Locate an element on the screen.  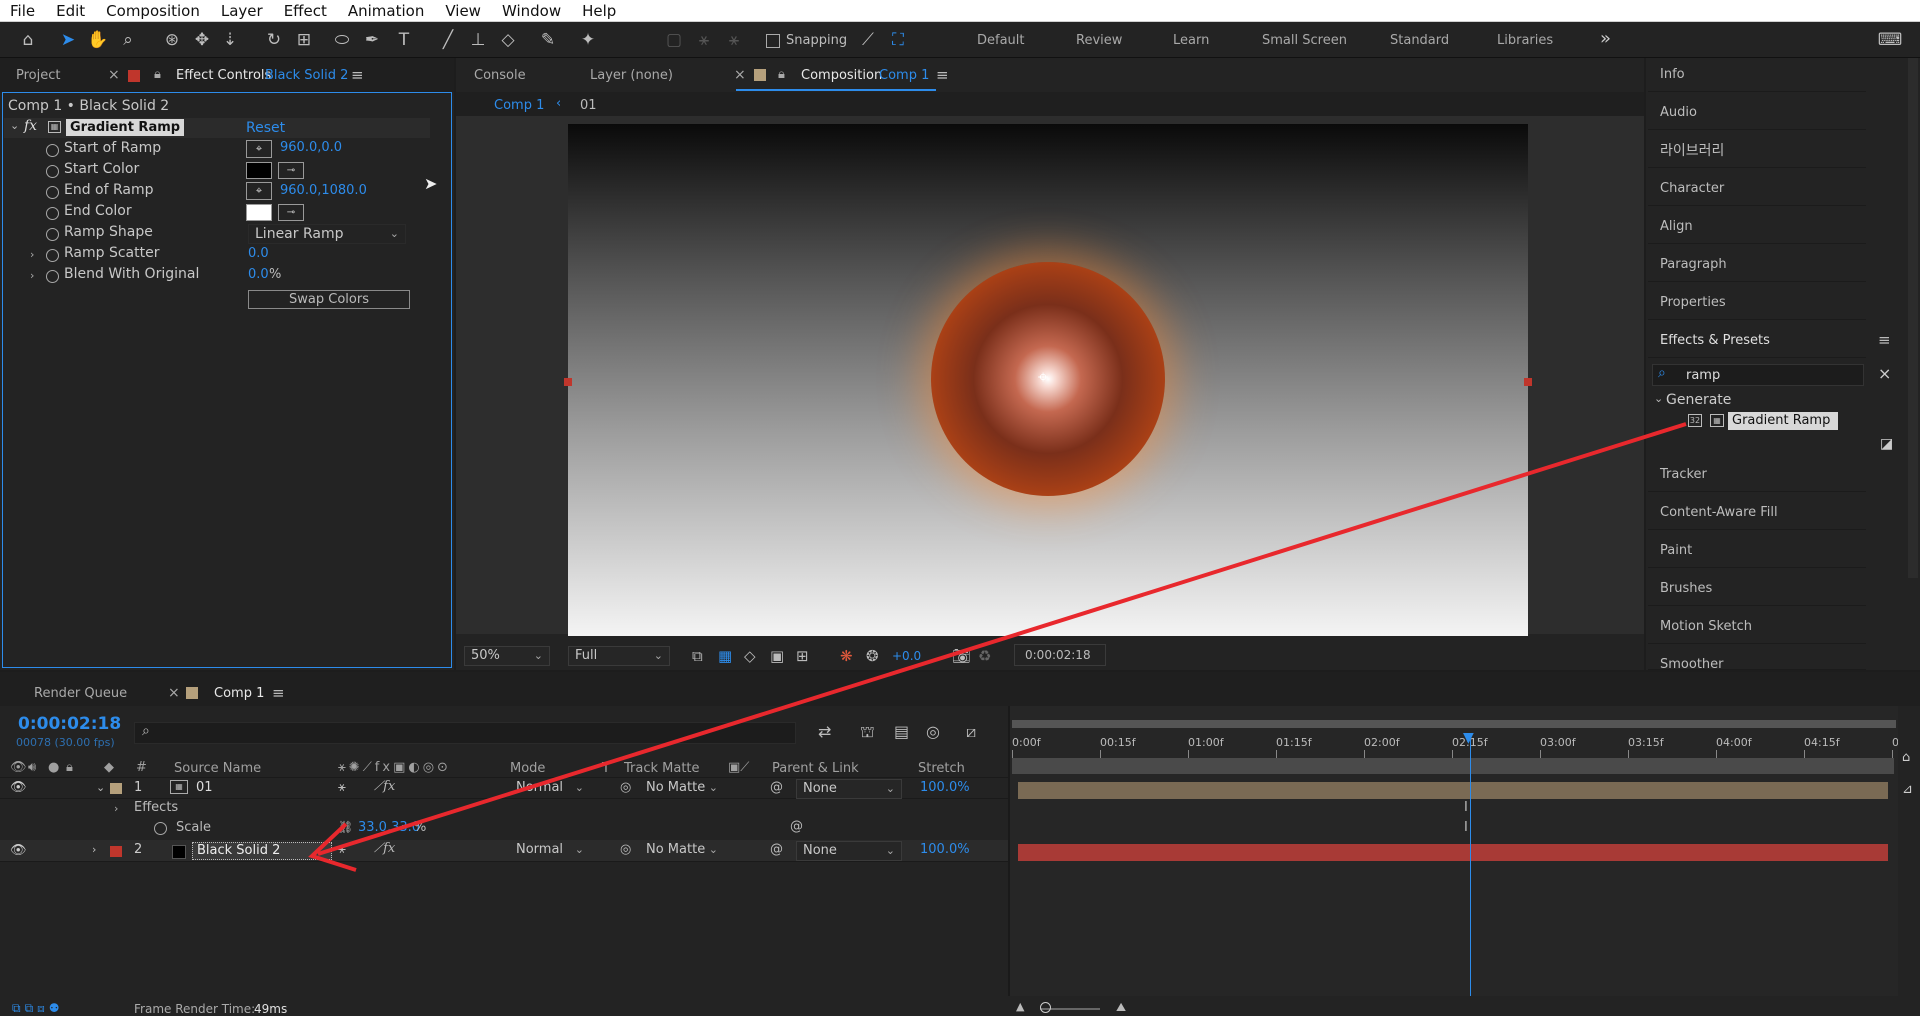
tab-effect-controls-layer: Black Solid 2 is located at coordinates (306, 75).